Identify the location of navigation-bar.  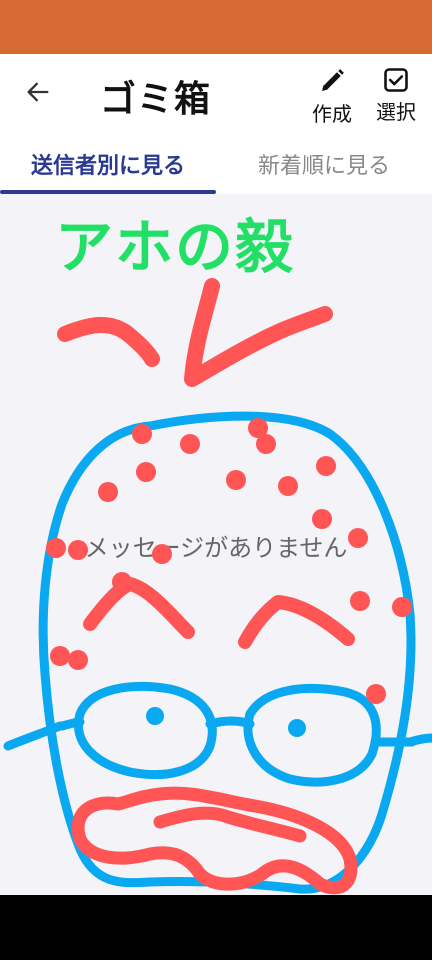
(216, 927).